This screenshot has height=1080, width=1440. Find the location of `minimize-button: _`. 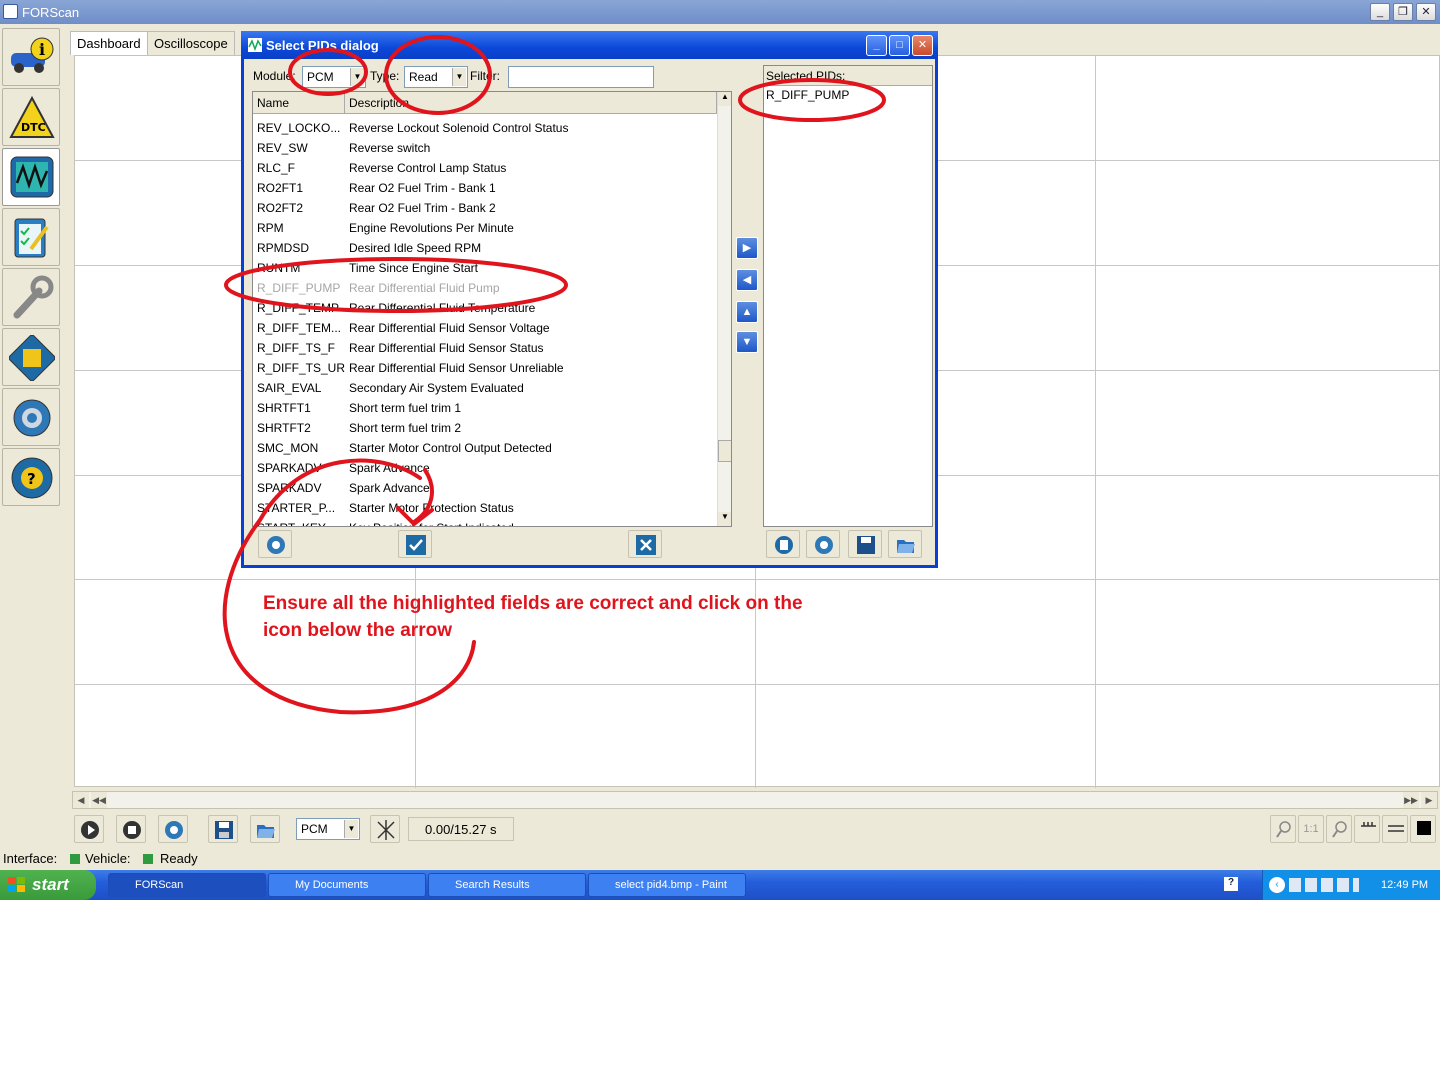

minimize-button: _ is located at coordinates (1380, 12).